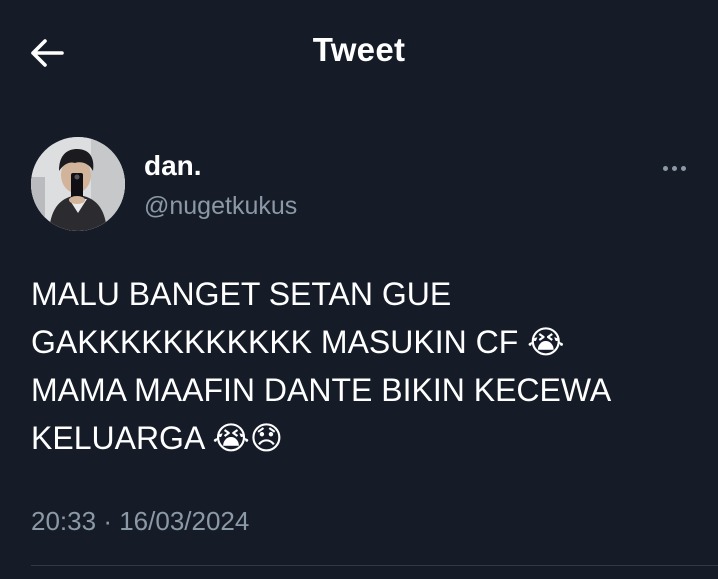  What do you see at coordinates (374, 565) in the screenshot?
I see `divider` at bounding box center [374, 565].